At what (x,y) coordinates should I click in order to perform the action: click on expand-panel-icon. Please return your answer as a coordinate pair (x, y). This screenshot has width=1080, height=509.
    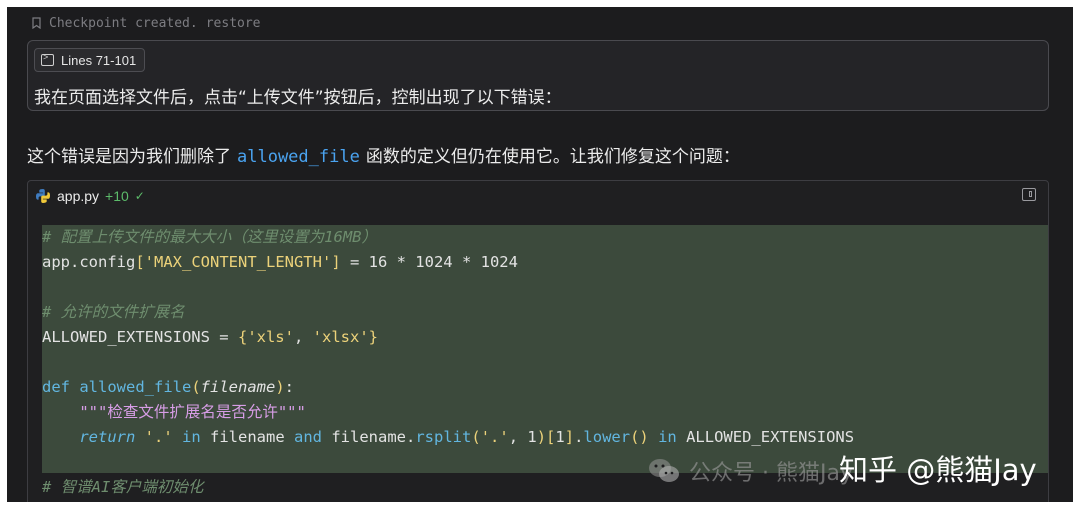
    Looking at the image, I should click on (1029, 194).